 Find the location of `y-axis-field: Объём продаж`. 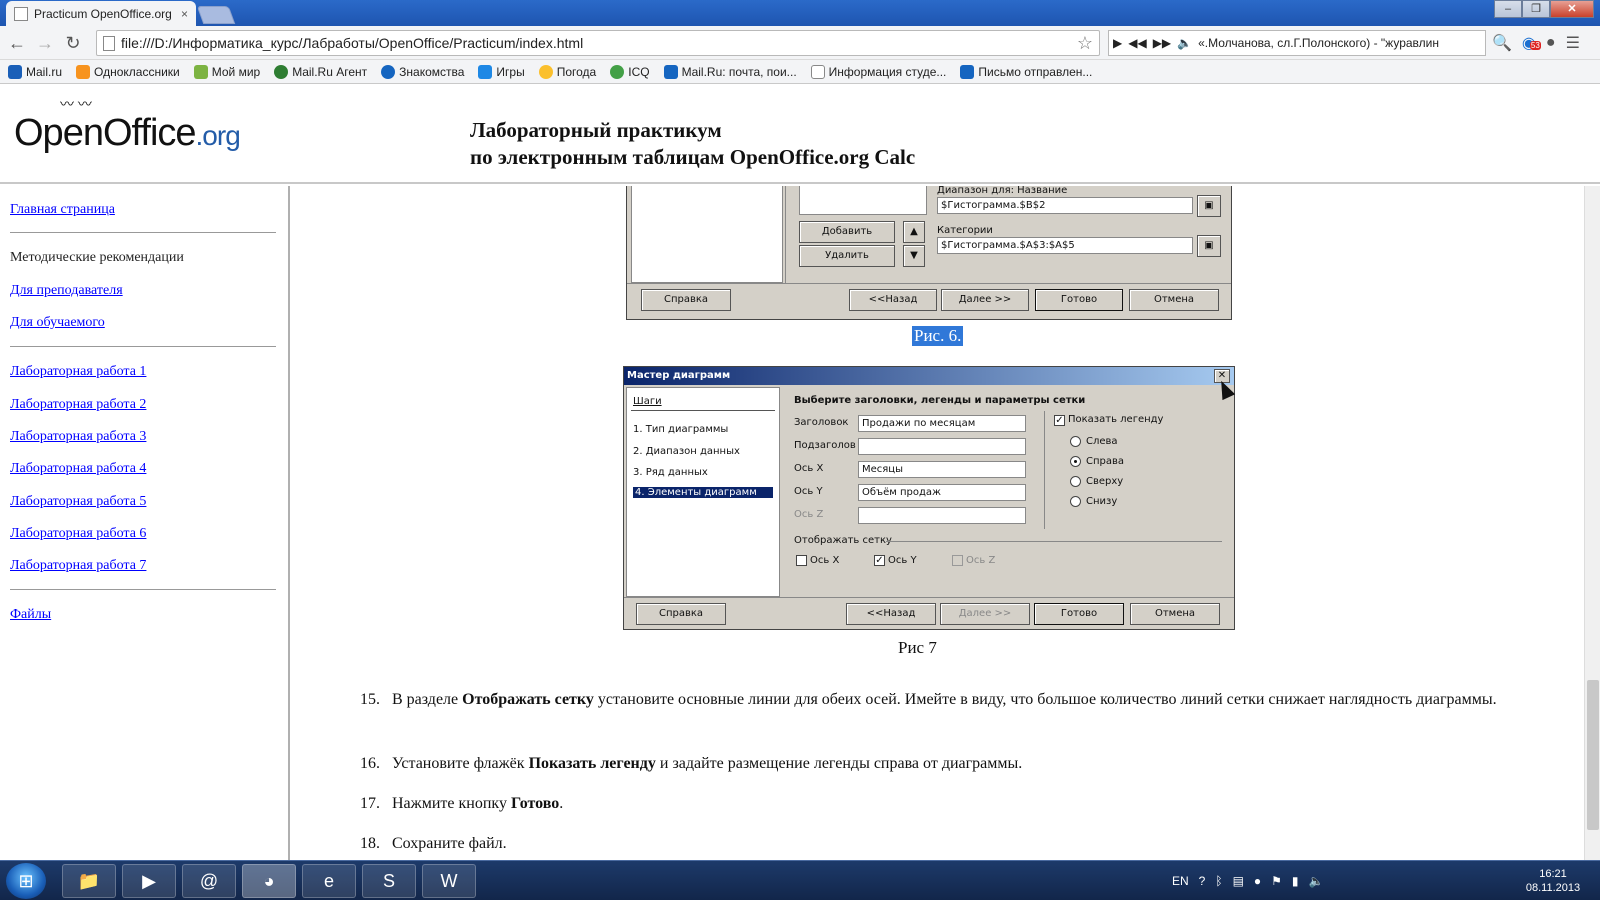

y-axis-field: Объём продаж is located at coordinates (942, 492).